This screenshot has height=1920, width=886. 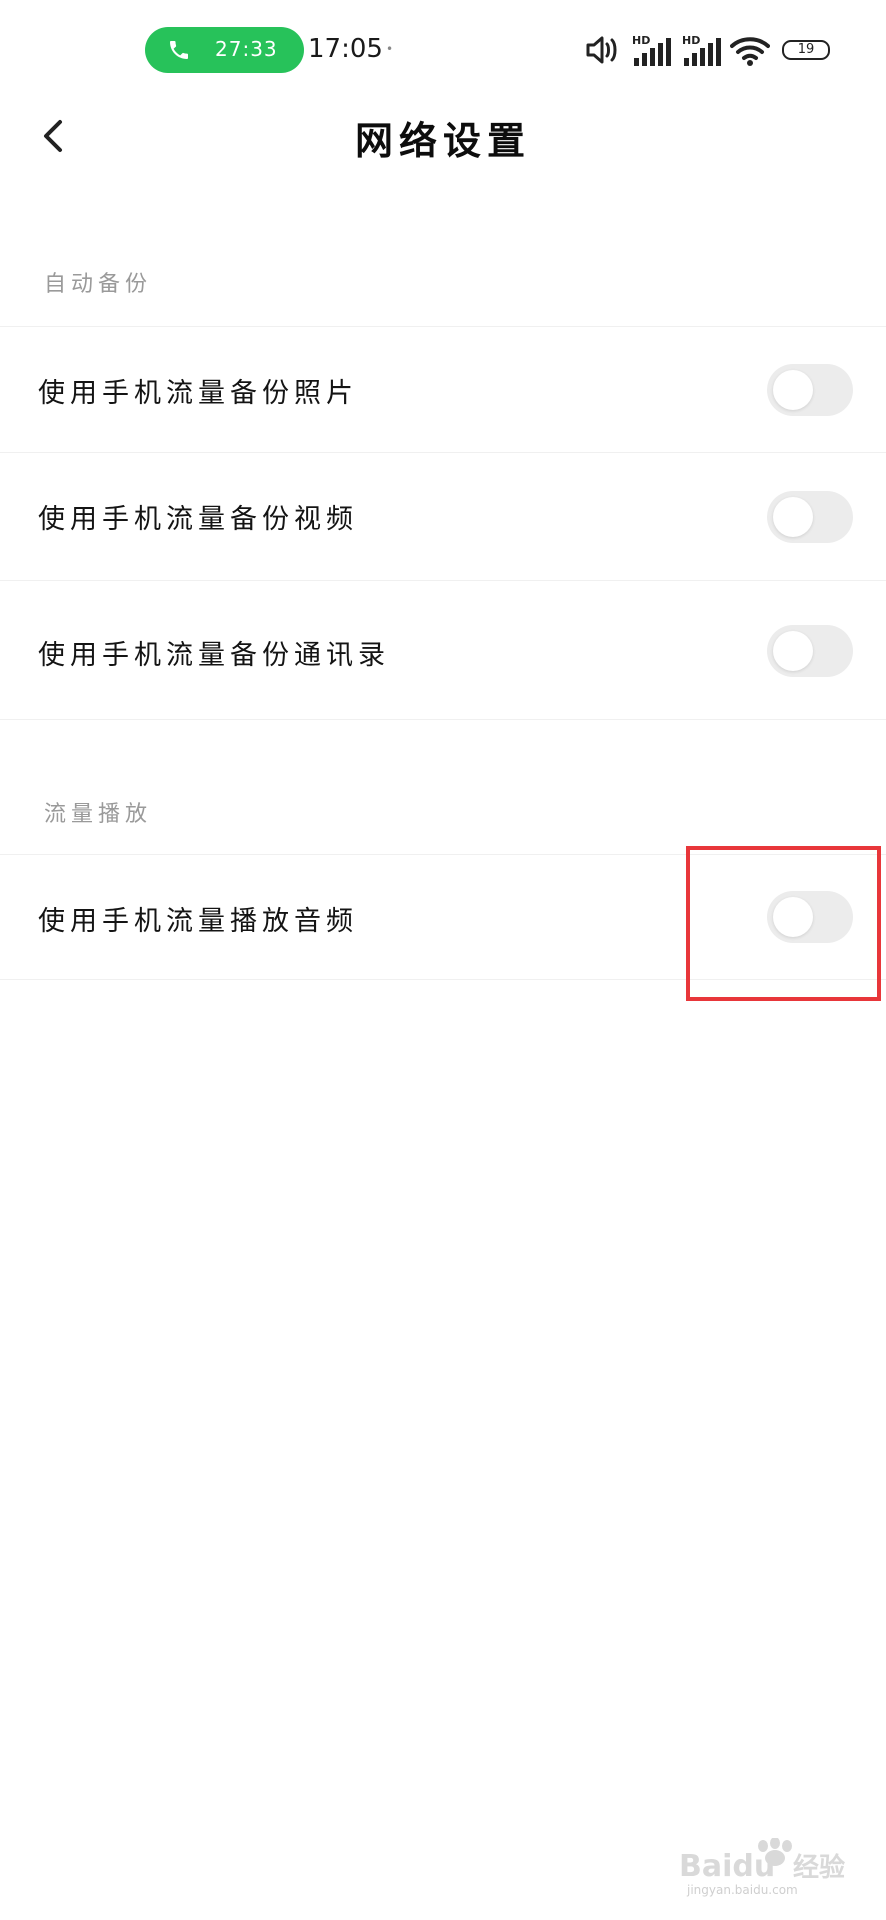 I want to click on page-title: 网络设置, so click(x=442, y=141).